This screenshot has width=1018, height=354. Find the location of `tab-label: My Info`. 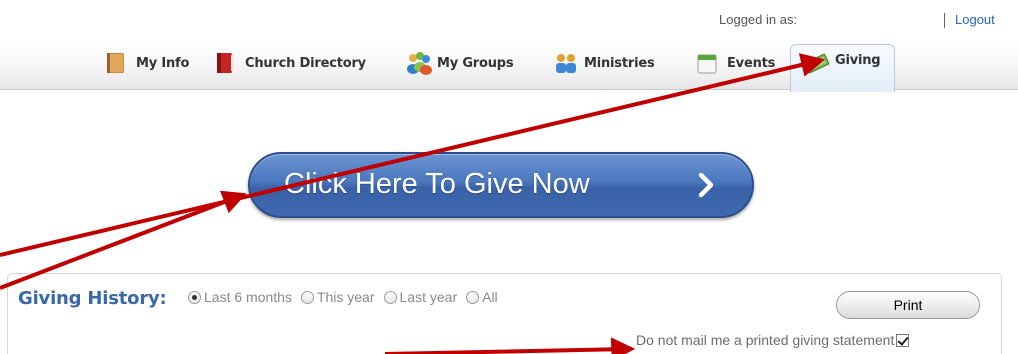

tab-label: My Info is located at coordinates (163, 63).